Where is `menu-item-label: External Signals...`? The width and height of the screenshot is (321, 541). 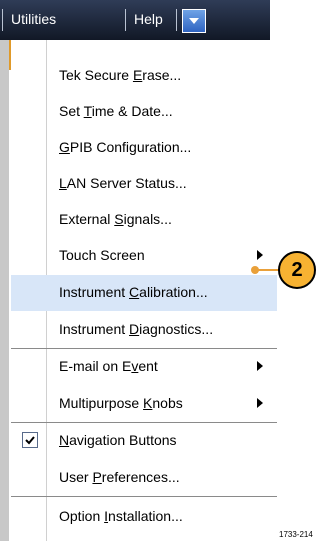
menu-item-label: External Signals... is located at coordinates (115, 219).